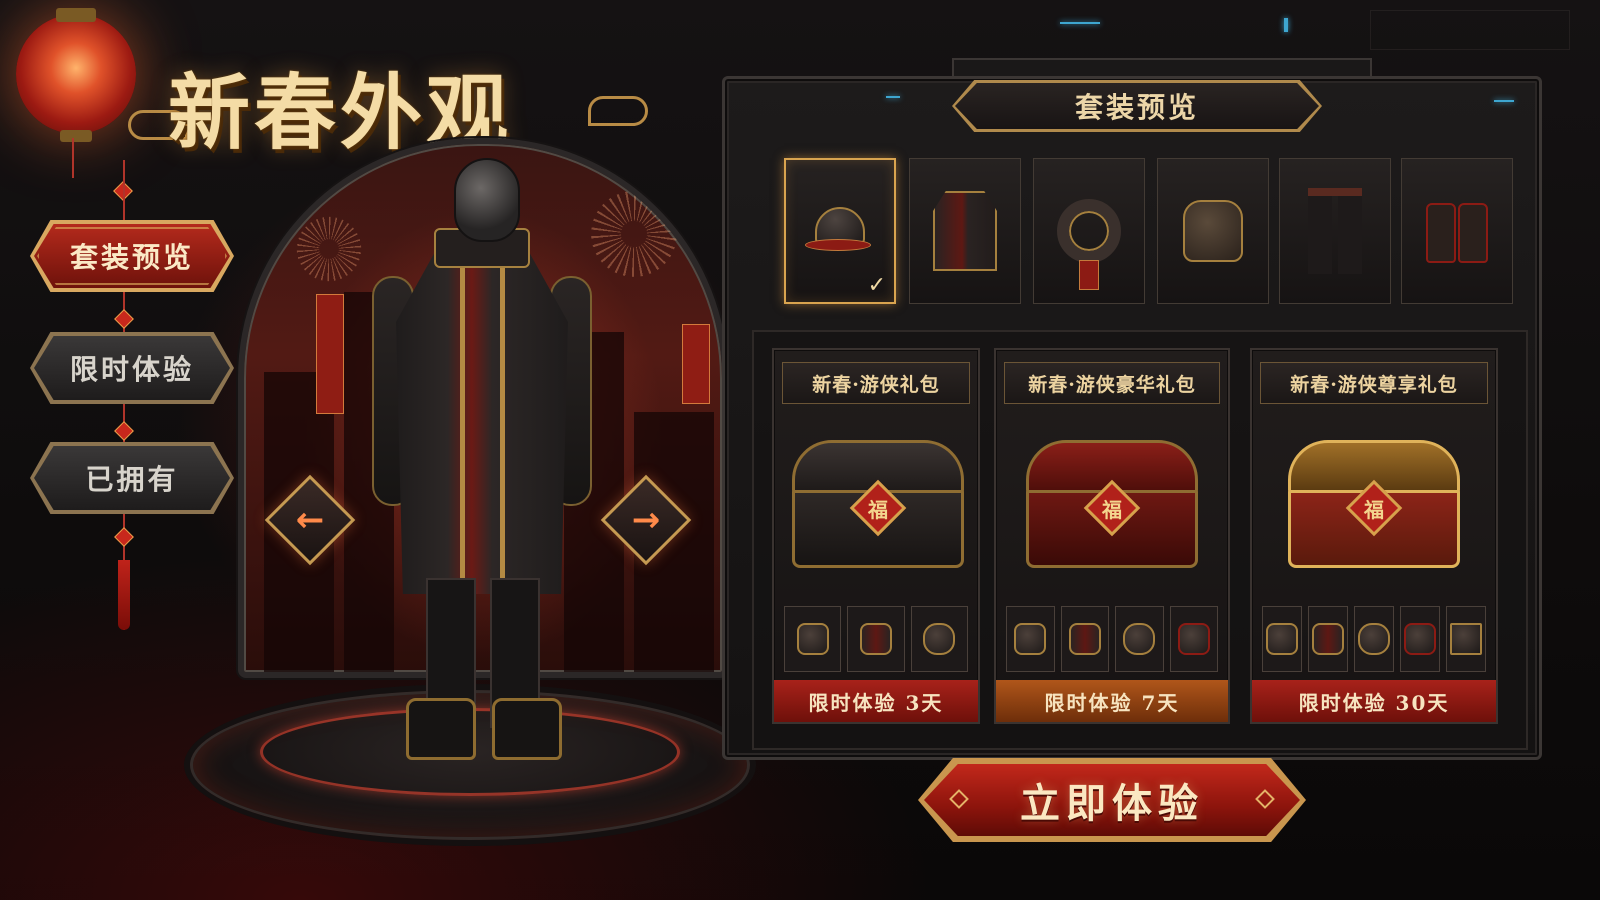 This screenshot has height=900, width=1600. I want to click on gift-pack-basic: 新春·游侠礼包 福 限时体验 3天, so click(876, 536).